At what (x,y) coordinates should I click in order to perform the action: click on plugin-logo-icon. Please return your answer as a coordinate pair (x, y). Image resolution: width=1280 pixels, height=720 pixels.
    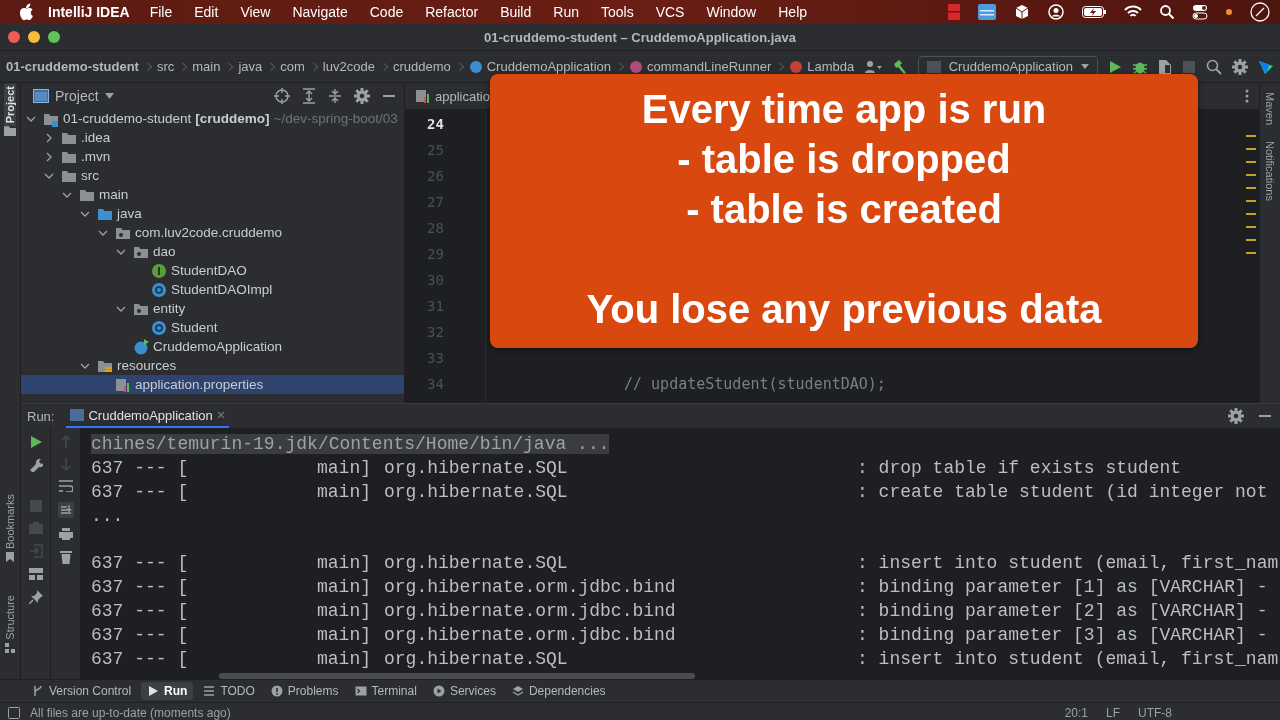
    Looking at the image, I should click on (1266, 66).